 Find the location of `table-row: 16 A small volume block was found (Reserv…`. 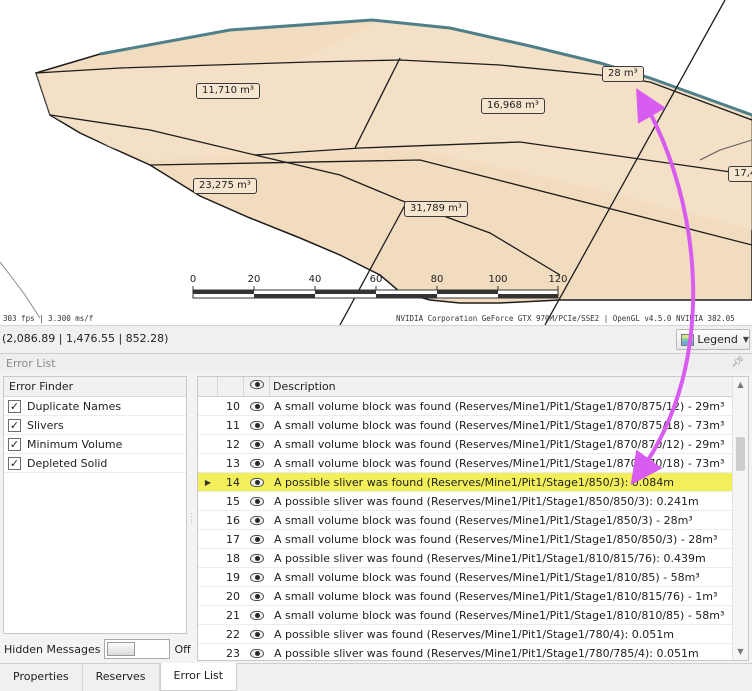

table-row: 16 A small volume block was found (Reserv… is located at coordinates (473, 520).